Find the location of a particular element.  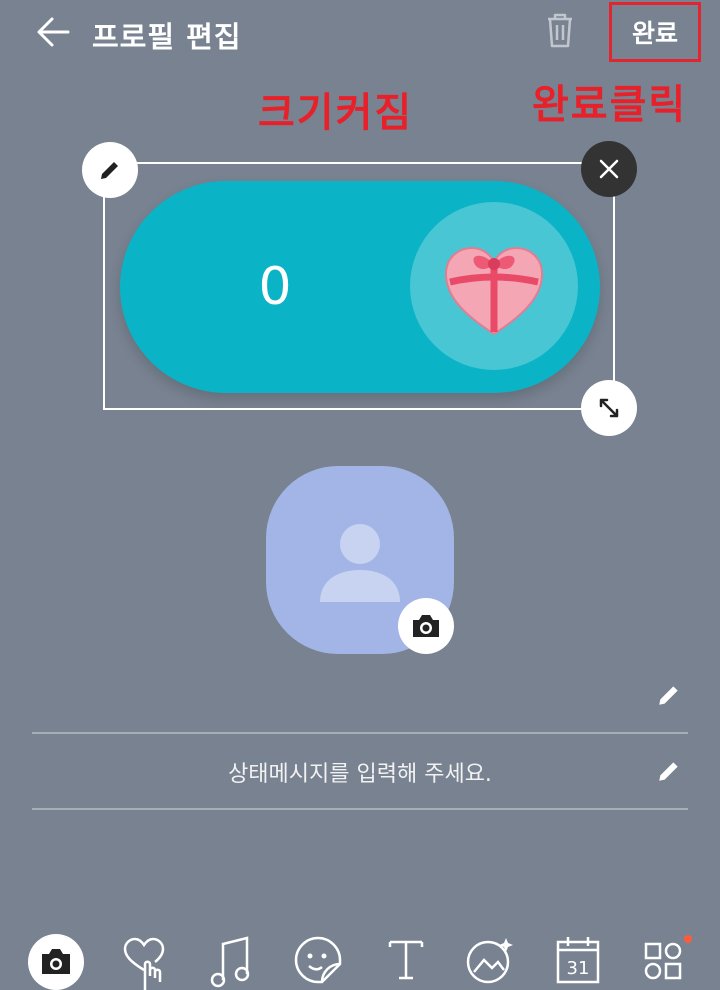

toolbar-sticker-button is located at coordinates (144, 962).